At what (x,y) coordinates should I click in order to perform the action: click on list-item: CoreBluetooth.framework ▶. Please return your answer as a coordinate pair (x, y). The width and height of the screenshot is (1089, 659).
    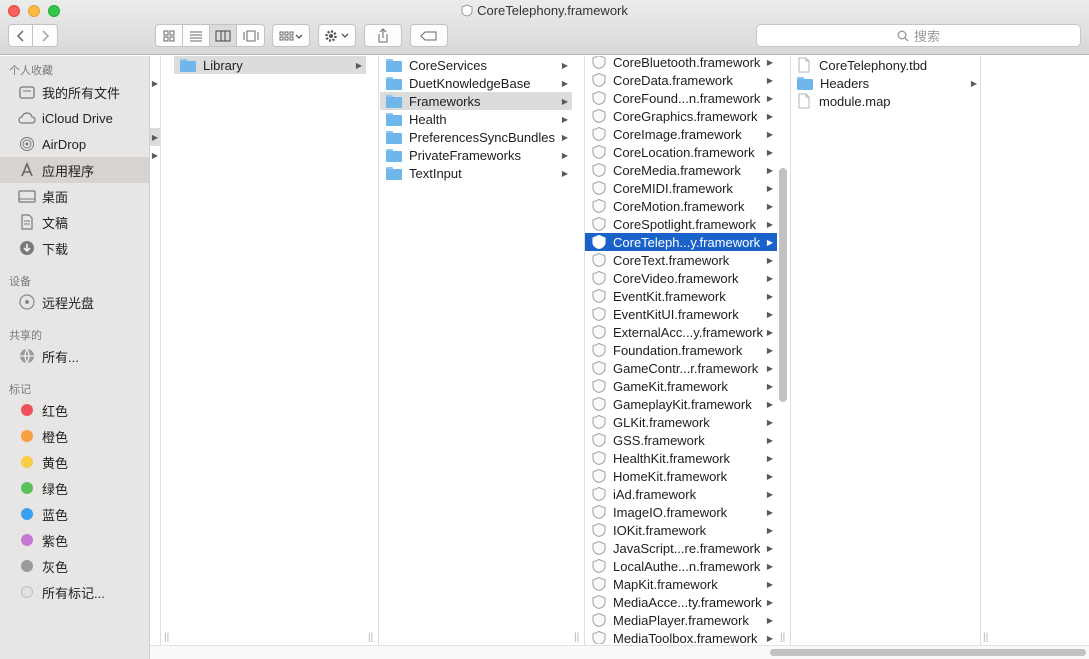
    Looking at the image, I should click on (681, 63).